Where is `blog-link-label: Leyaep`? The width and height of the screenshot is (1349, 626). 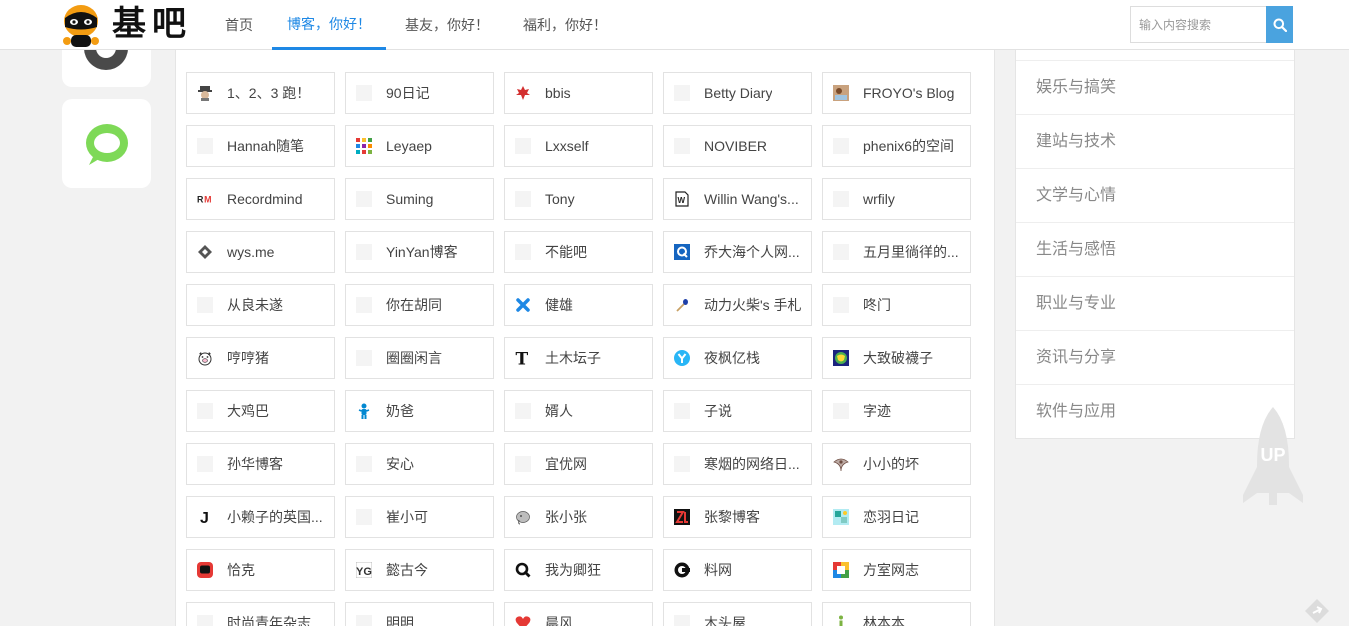
blog-link-label: Leyaep is located at coordinates (409, 146).